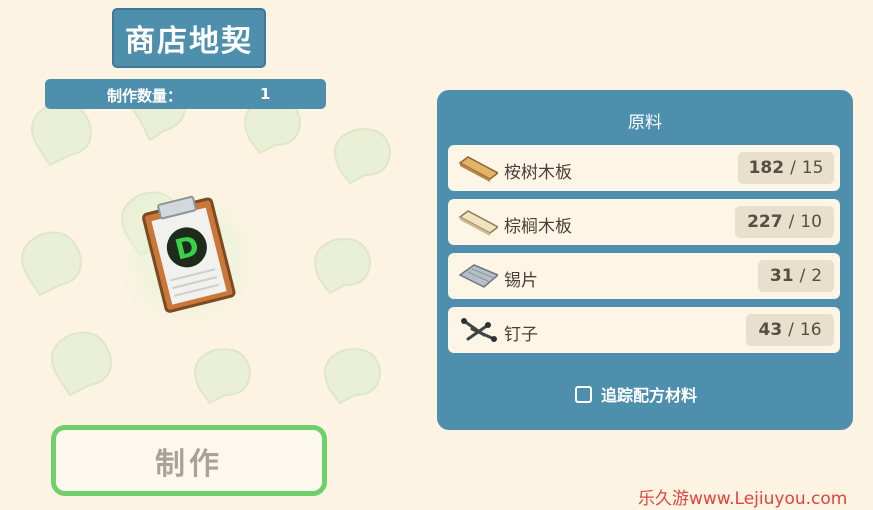 The image size is (873, 510). What do you see at coordinates (190, 260) in the screenshot?
I see `deed-clipboard-icon: D` at bounding box center [190, 260].